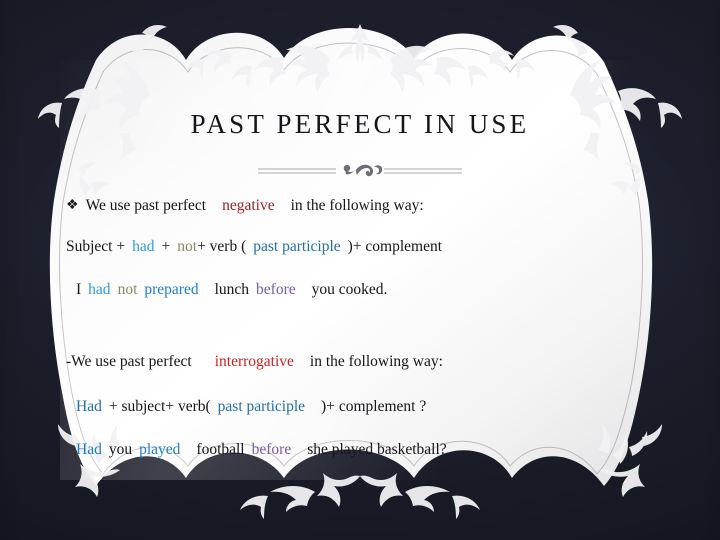 Image resolution: width=720 pixels, height=540 pixels. What do you see at coordinates (96, 247) in the screenshot?
I see `line2-text-a: Subject +` at bounding box center [96, 247].